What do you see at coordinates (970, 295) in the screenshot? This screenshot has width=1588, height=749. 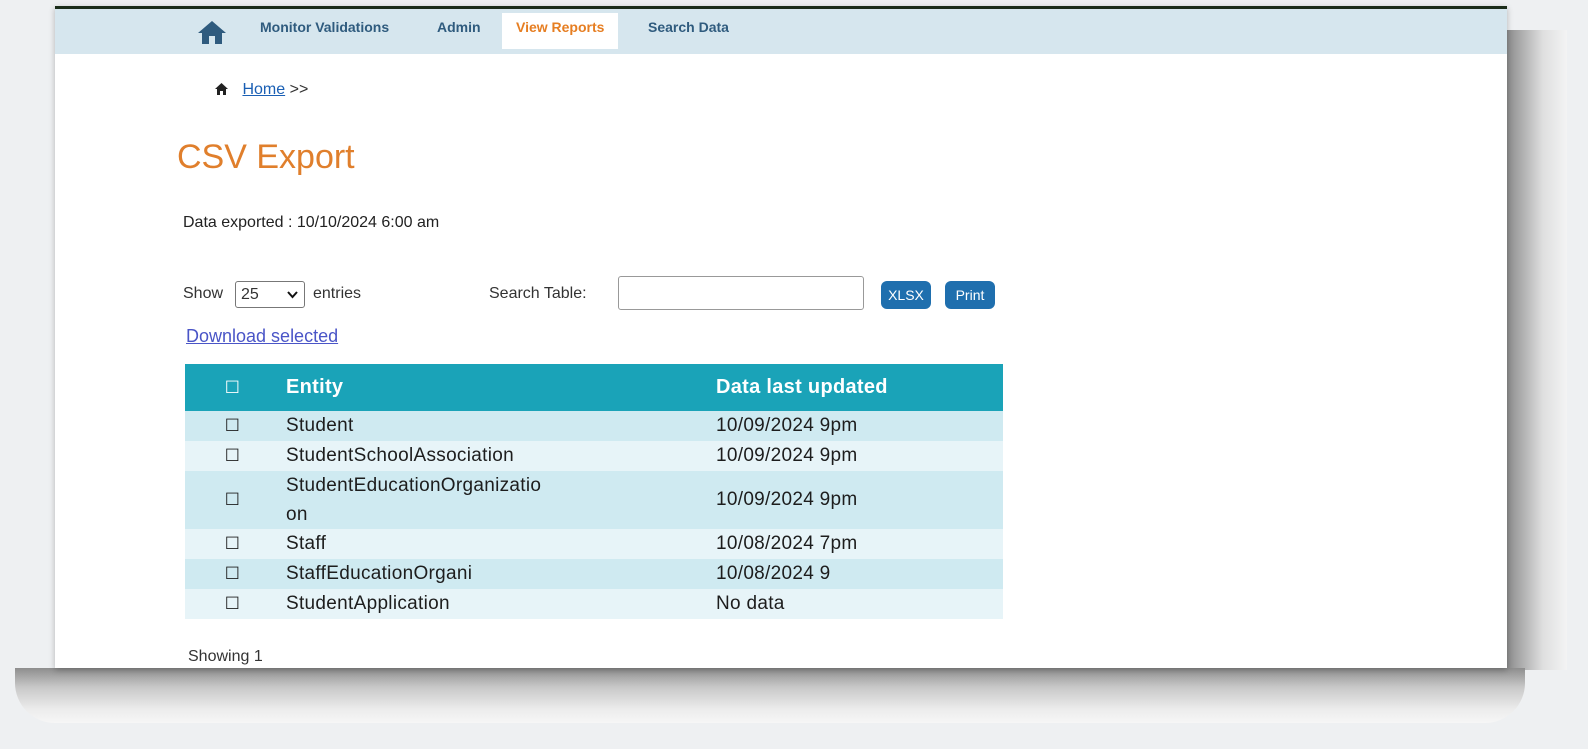 I see `print-button: Print` at bounding box center [970, 295].